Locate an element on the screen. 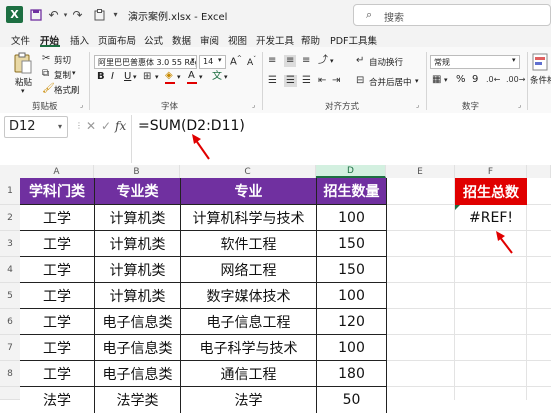 The width and height of the screenshot is (551, 413). column-header-e: E is located at coordinates (420, 171).